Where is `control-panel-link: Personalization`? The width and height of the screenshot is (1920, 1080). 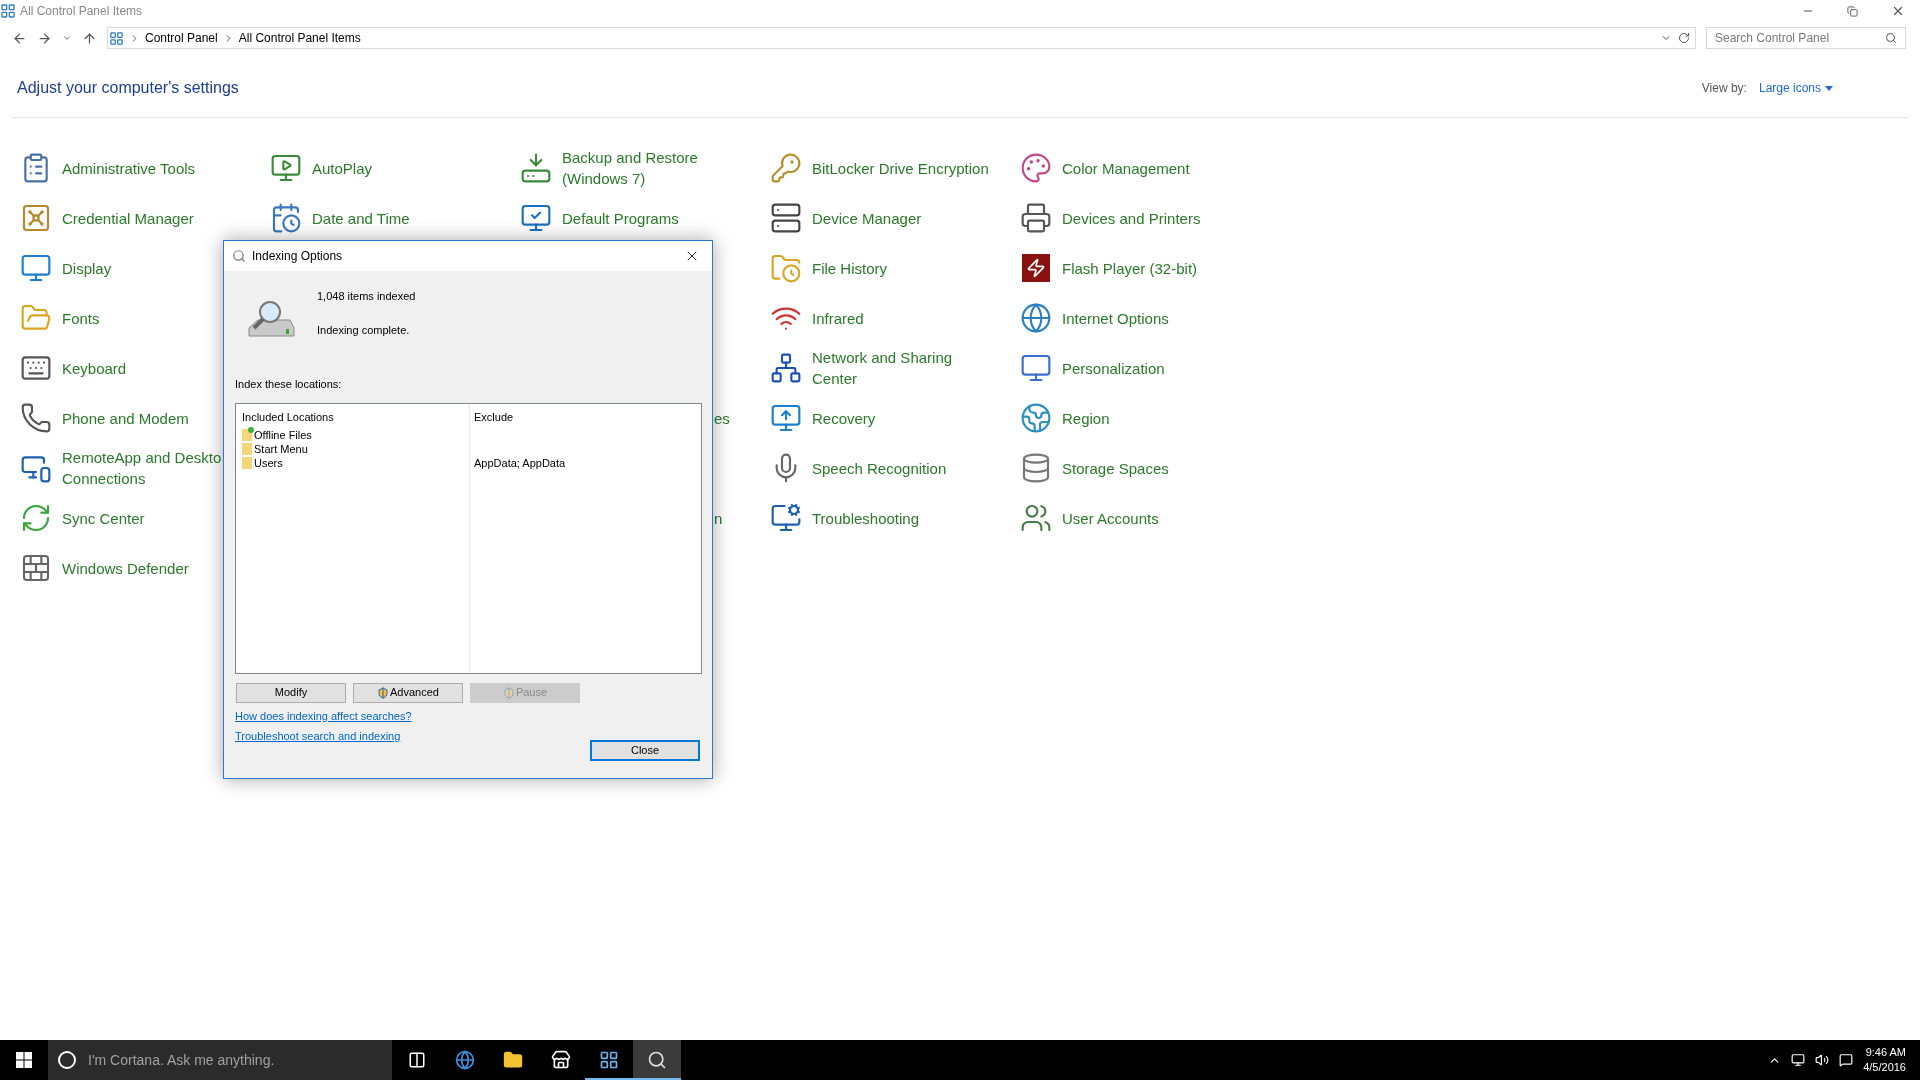
control-panel-link: Personalization is located at coordinates (1154, 368).